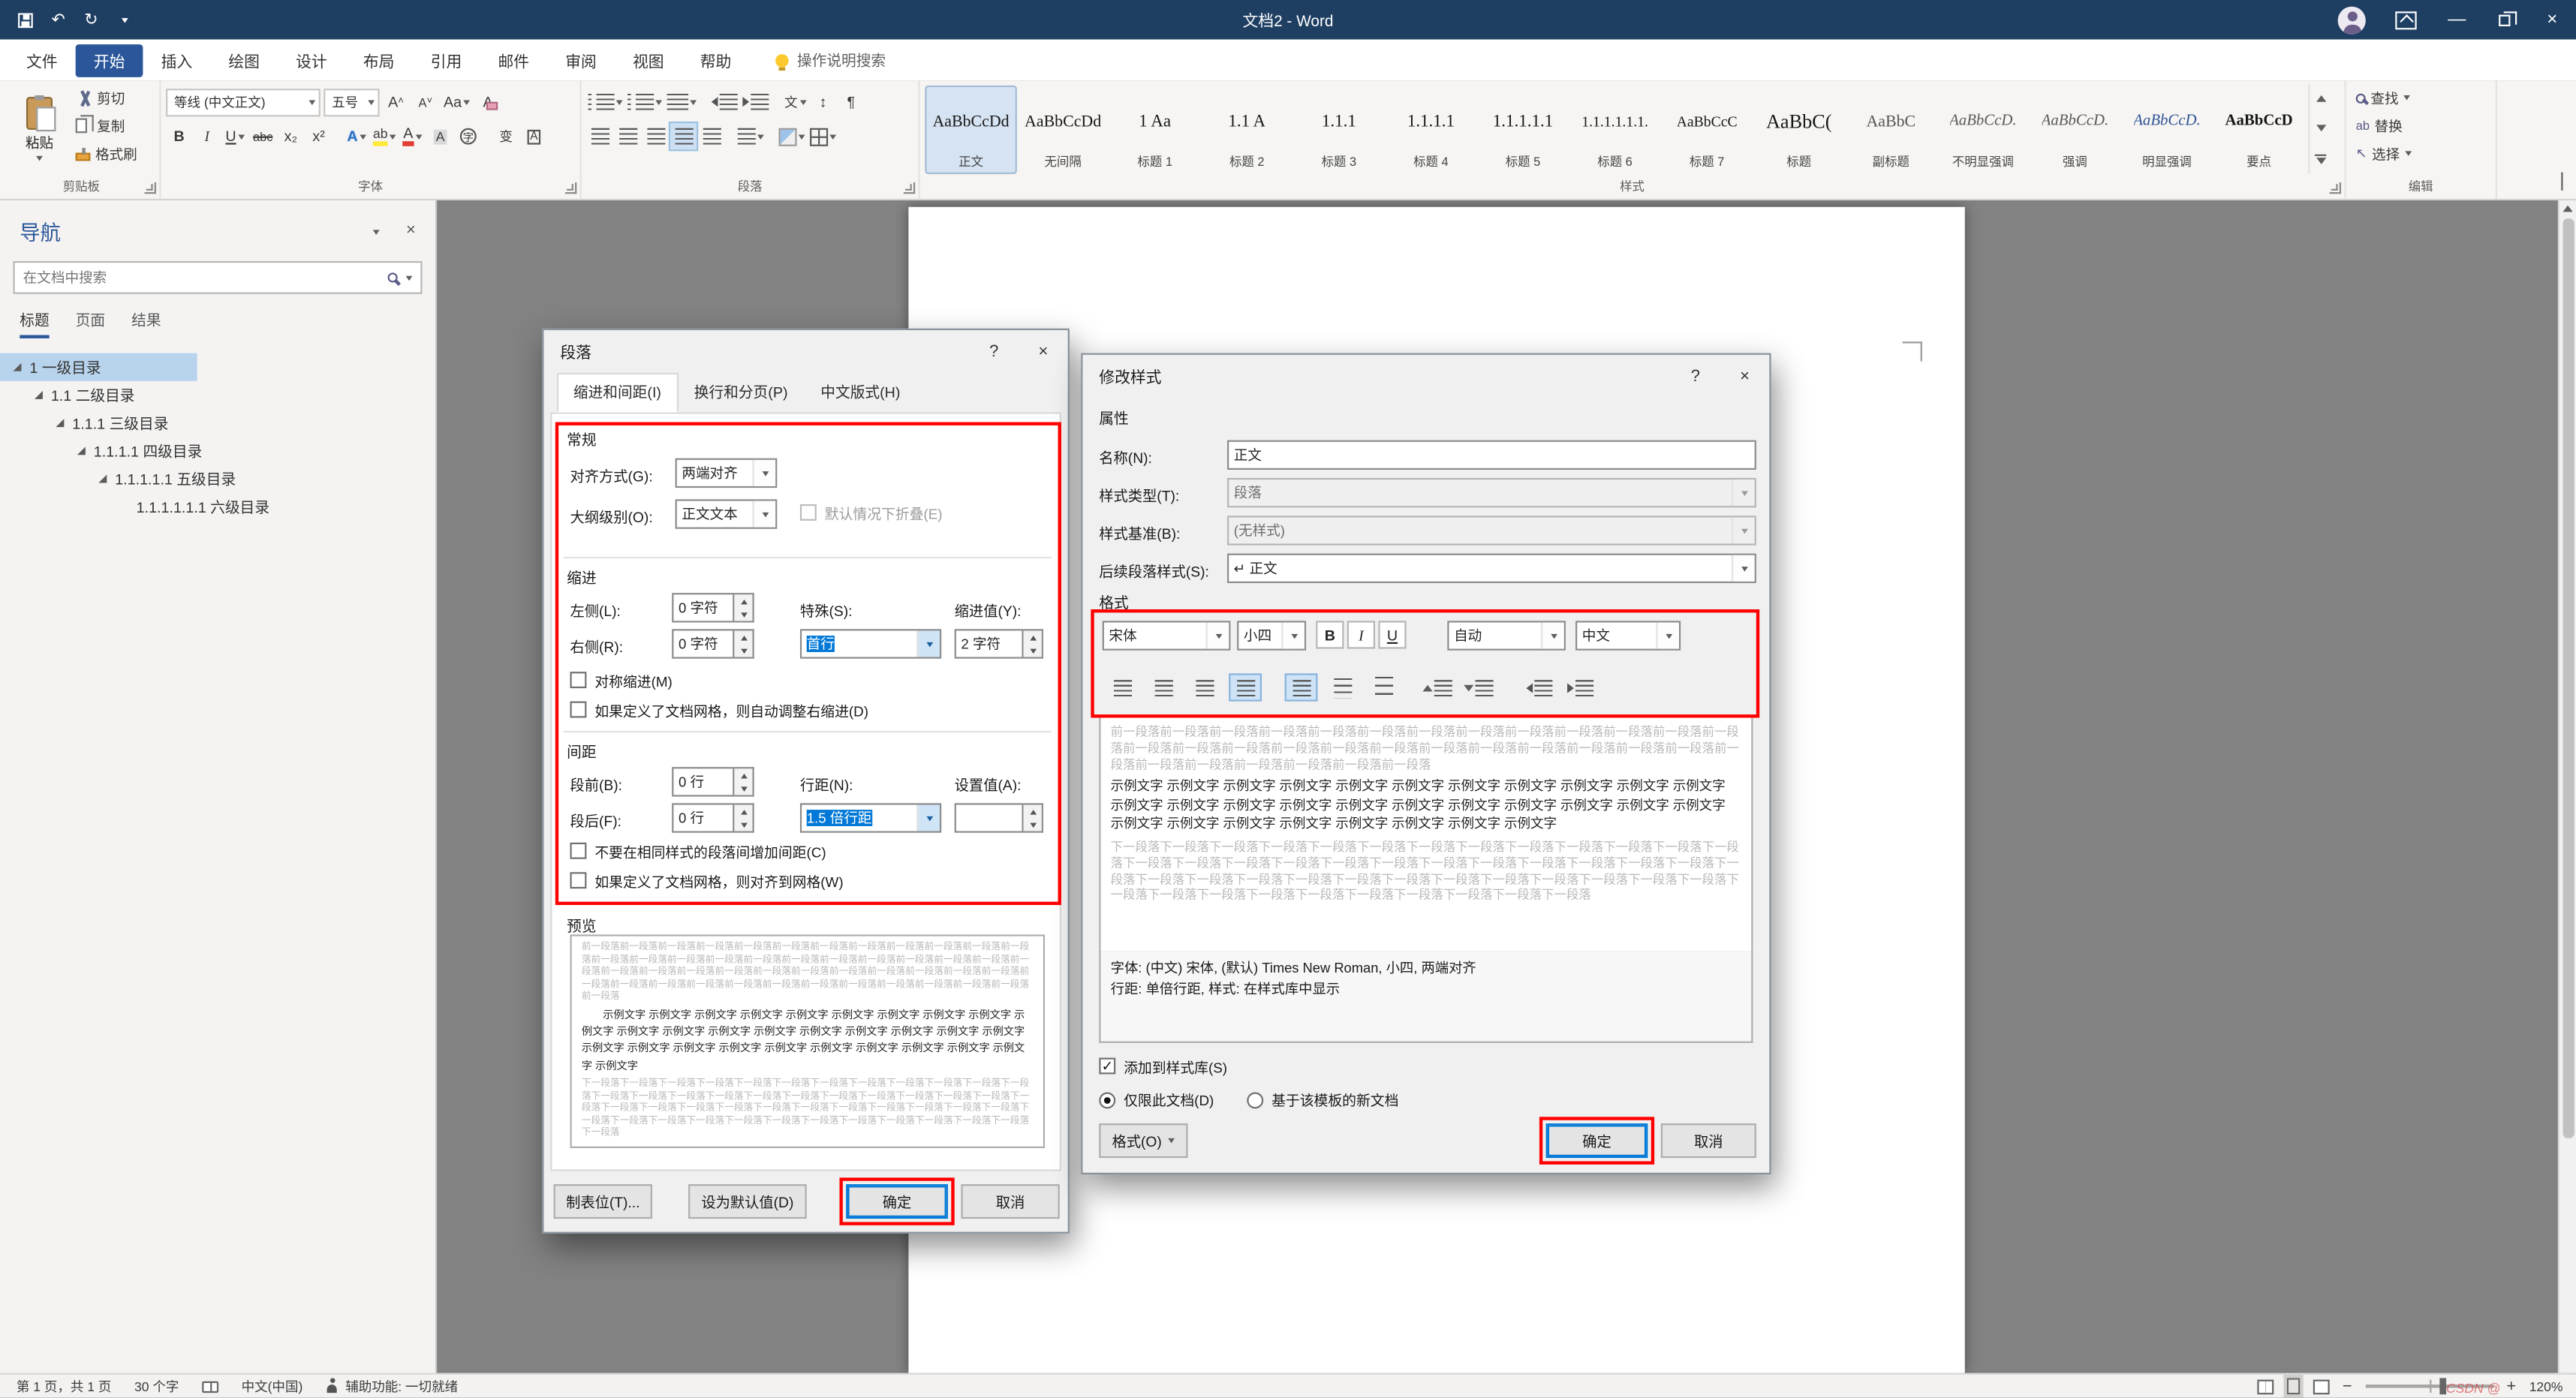 This screenshot has width=2576, height=1398. Describe the element at coordinates (446, 60) in the screenshot. I see `tab-references: 引用` at that location.